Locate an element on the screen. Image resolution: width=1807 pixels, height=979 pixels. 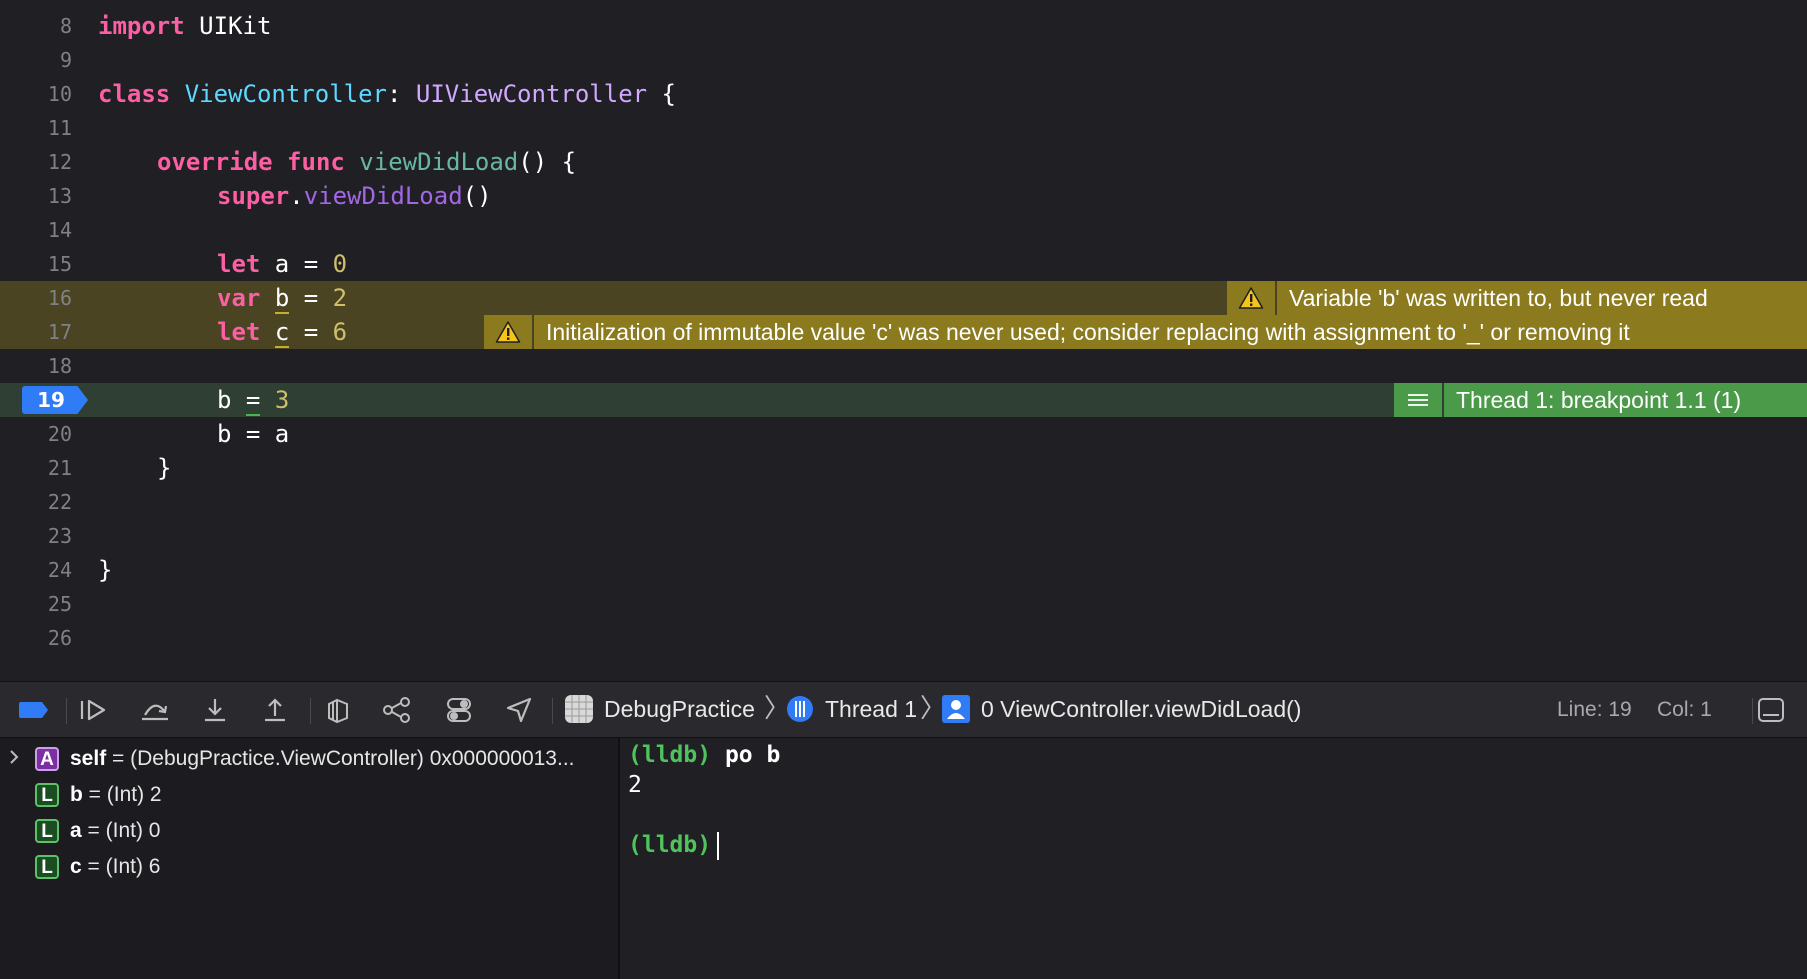
app-icon is located at coordinates (579, 709).